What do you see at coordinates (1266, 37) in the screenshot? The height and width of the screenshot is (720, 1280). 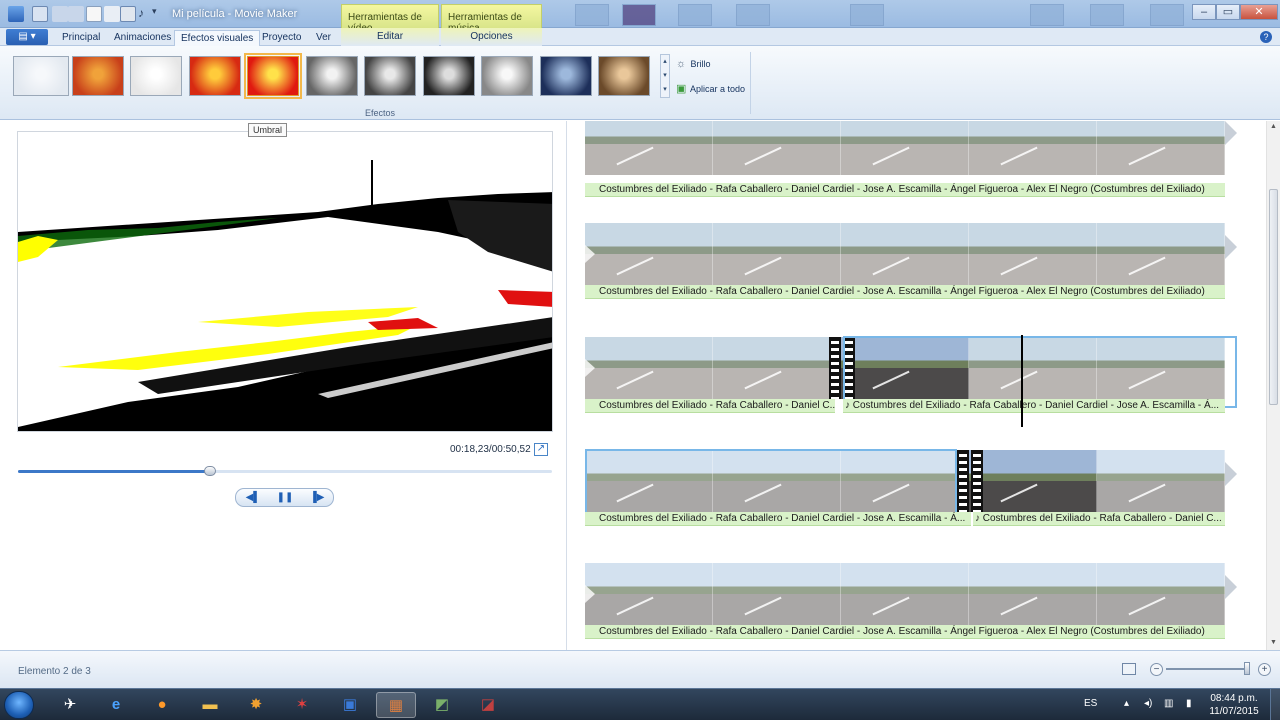 I see `help-icon: ?` at bounding box center [1266, 37].